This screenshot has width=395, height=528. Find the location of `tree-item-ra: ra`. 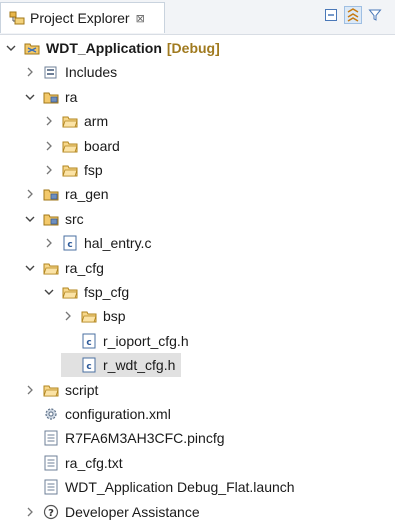

tree-item-ra: ra is located at coordinates (50, 97).